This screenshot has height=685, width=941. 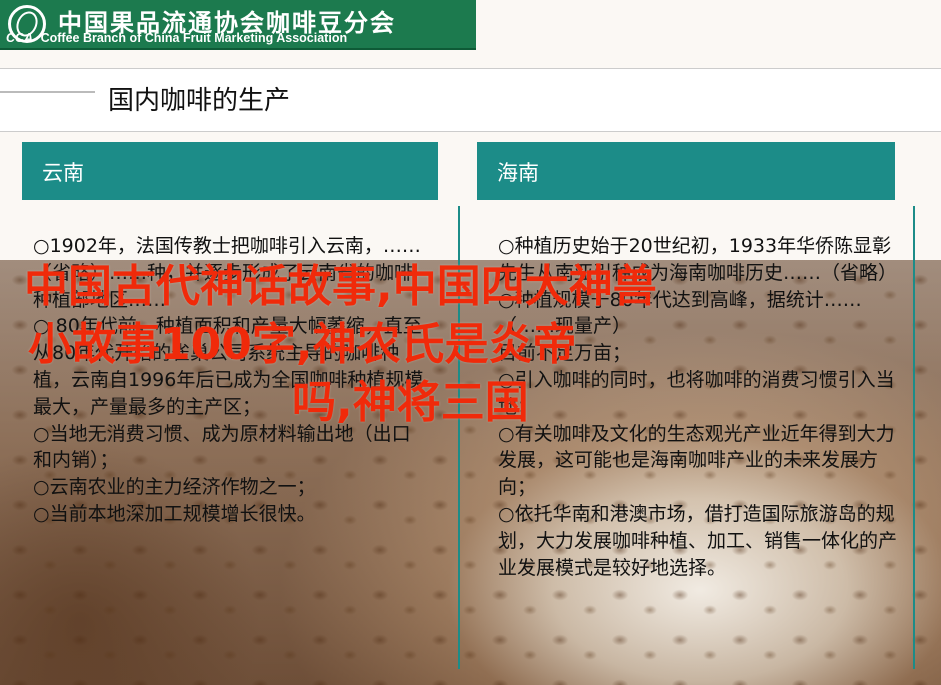 I want to click on panel-heading-yunnan: 云南, so click(x=230, y=171).